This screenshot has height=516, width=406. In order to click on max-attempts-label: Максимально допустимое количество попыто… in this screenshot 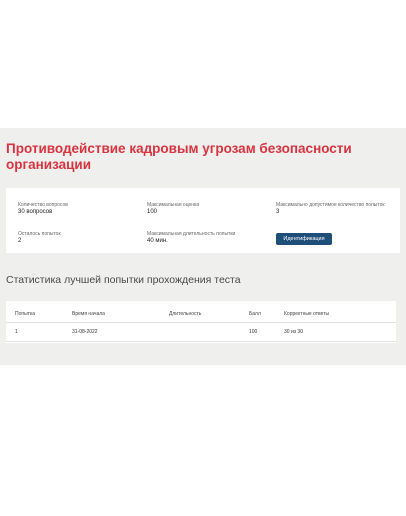, I will do `click(330, 205)`.